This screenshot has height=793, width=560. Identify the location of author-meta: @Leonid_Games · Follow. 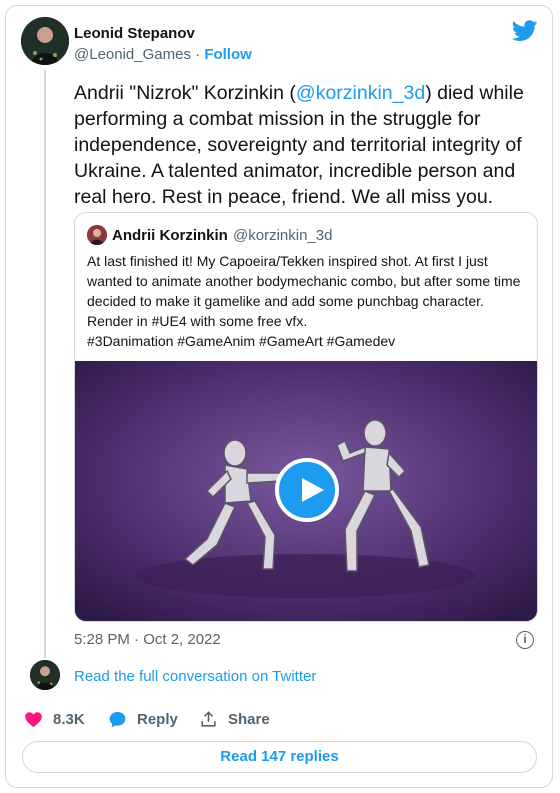
(163, 54).